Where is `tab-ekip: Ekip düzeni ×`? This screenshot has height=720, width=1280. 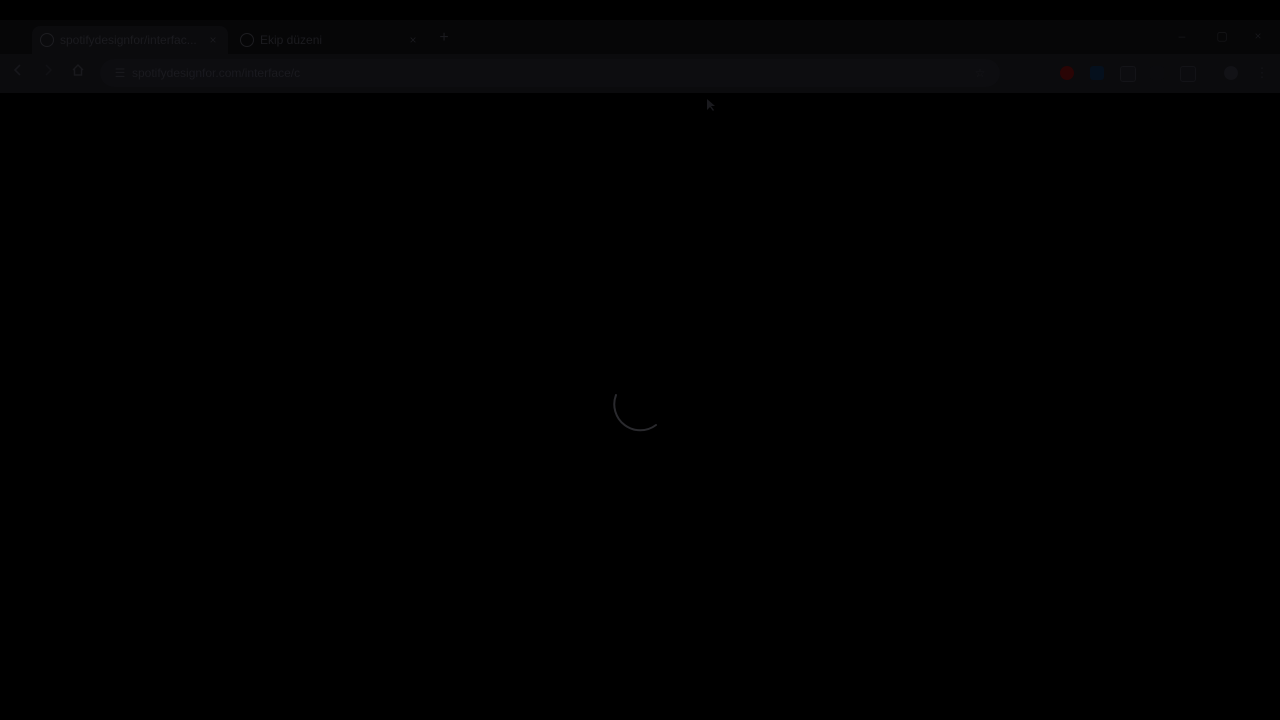 tab-ekip: Ekip düzeni × is located at coordinates (330, 40).